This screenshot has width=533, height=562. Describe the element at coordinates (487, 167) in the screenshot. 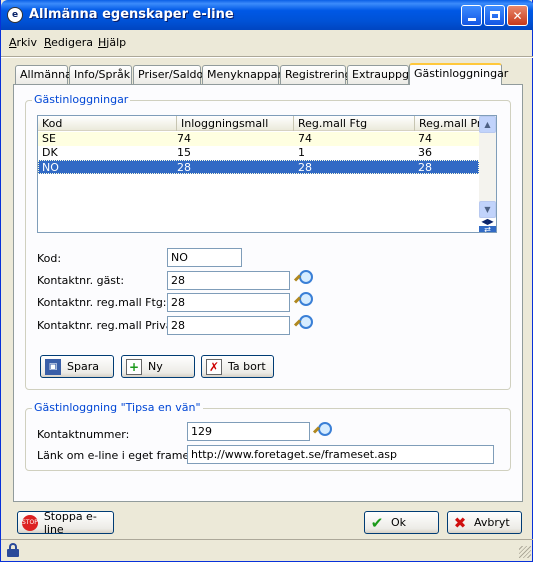

I see `vertical-scrollbar: ▲ ▼` at that location.